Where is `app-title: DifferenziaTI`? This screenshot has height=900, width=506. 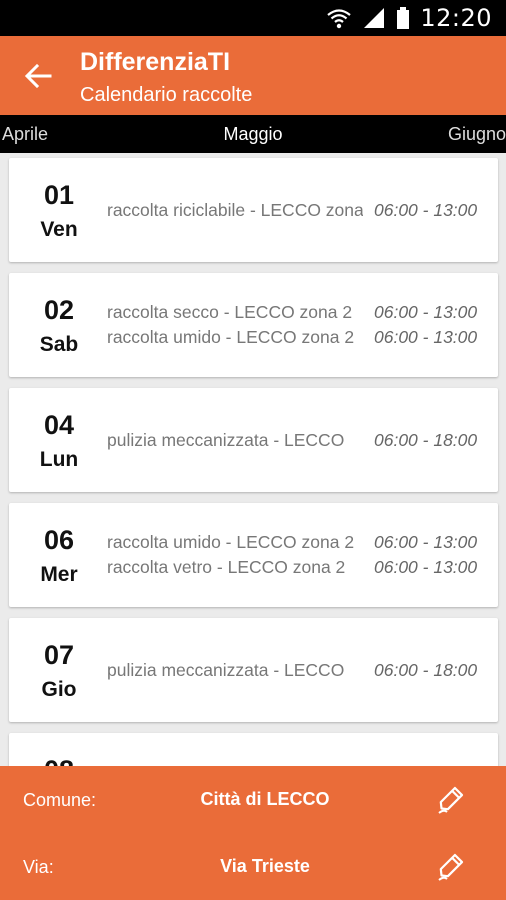 app-title: DifferenziaTI is located at coordinates (155, 62).